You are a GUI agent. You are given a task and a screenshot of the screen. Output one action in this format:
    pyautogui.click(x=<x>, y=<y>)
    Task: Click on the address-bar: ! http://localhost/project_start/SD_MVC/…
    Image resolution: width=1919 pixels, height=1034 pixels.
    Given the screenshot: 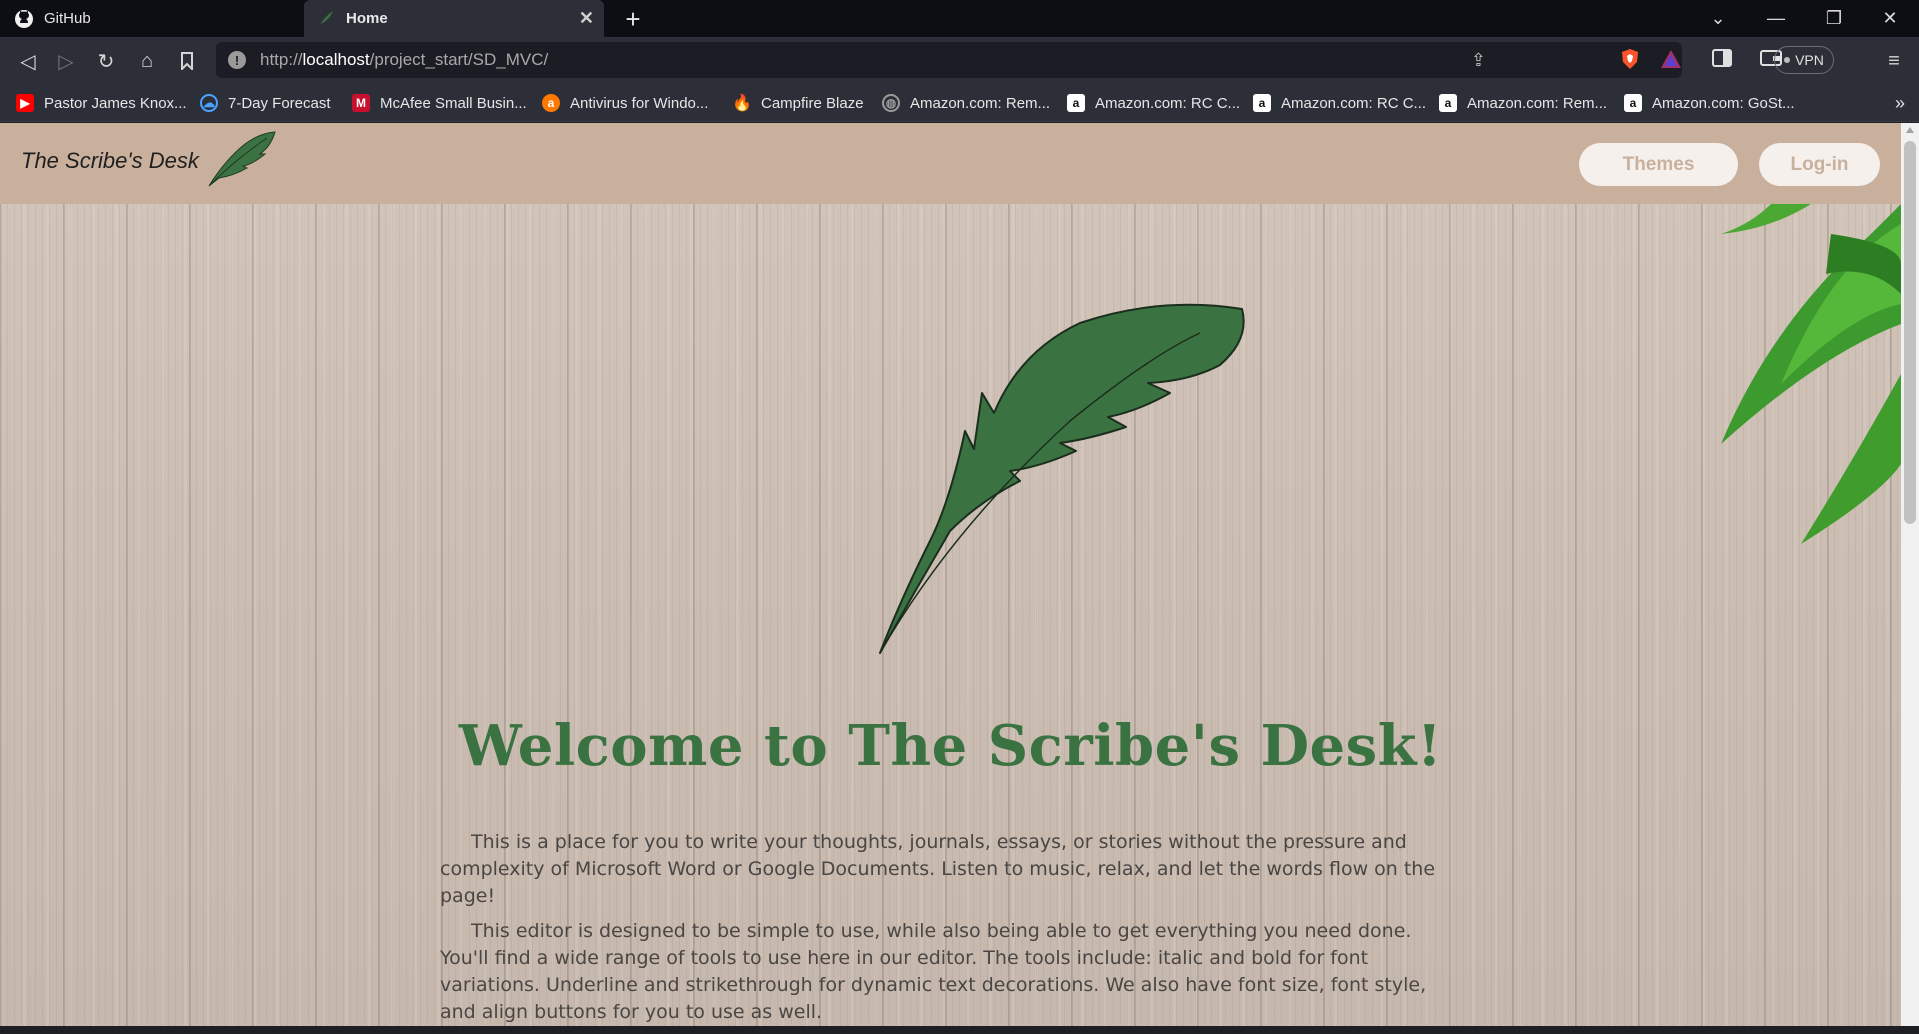 What is the action you would take?
    pyautogui.click(x=949, y=60)
    